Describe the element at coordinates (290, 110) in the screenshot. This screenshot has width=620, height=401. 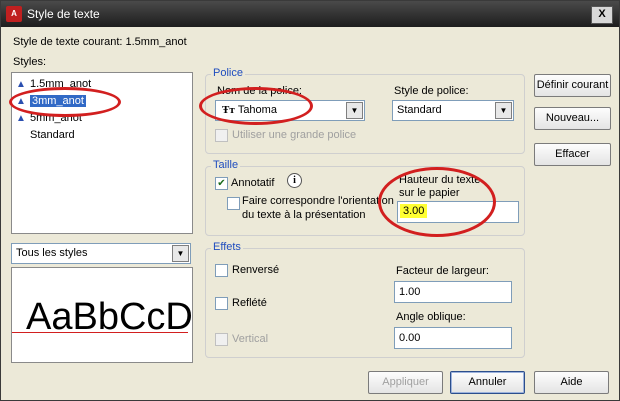
I see `font-name-dropdown: Ŧт Tahoma ▼` at that location.